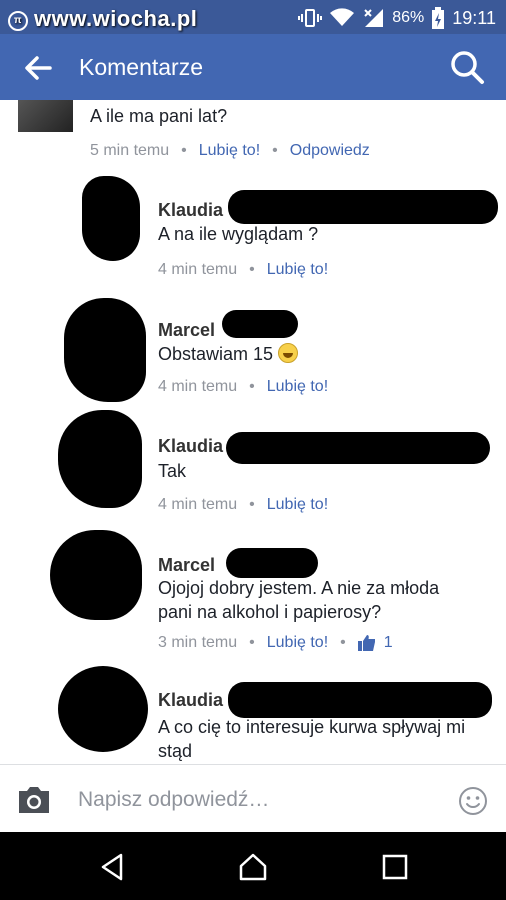 The image size is (506, 900). What do you see at coordinates (216, 354) in the screenshot?
I see `comment-text-body: Obstawiam 15` at bounding box center [216, 354].